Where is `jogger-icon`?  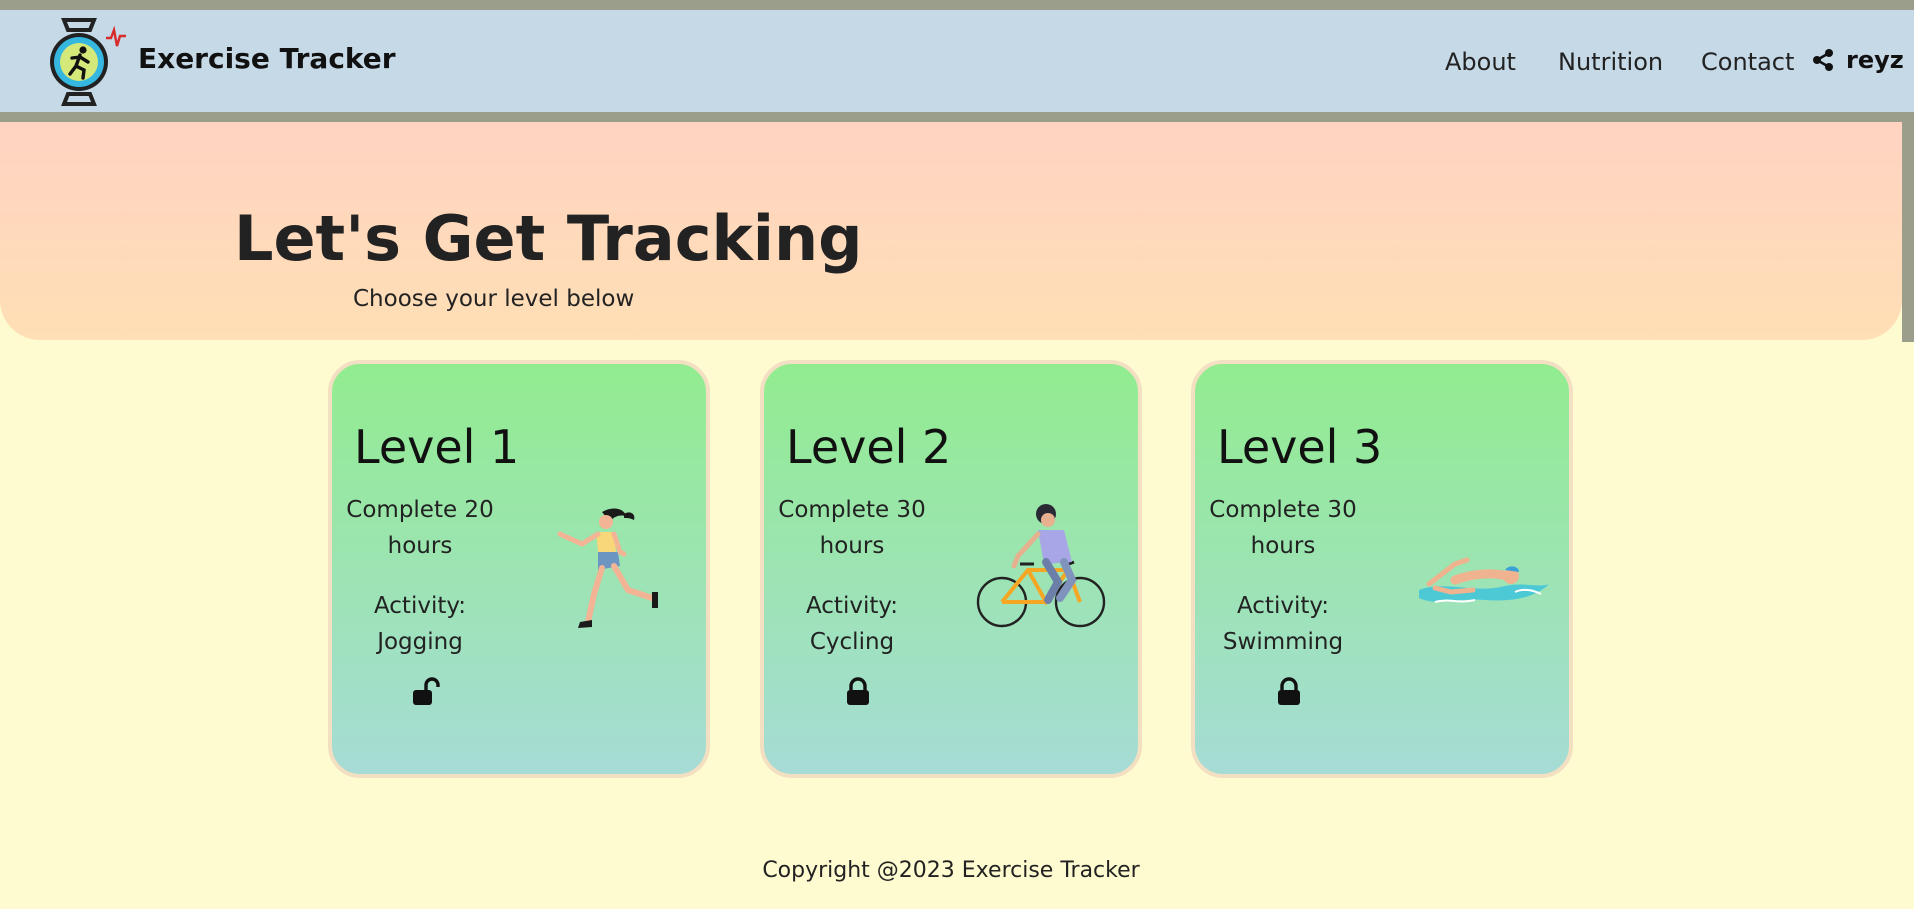
jogger-icon is located at coordinates (607, 568).